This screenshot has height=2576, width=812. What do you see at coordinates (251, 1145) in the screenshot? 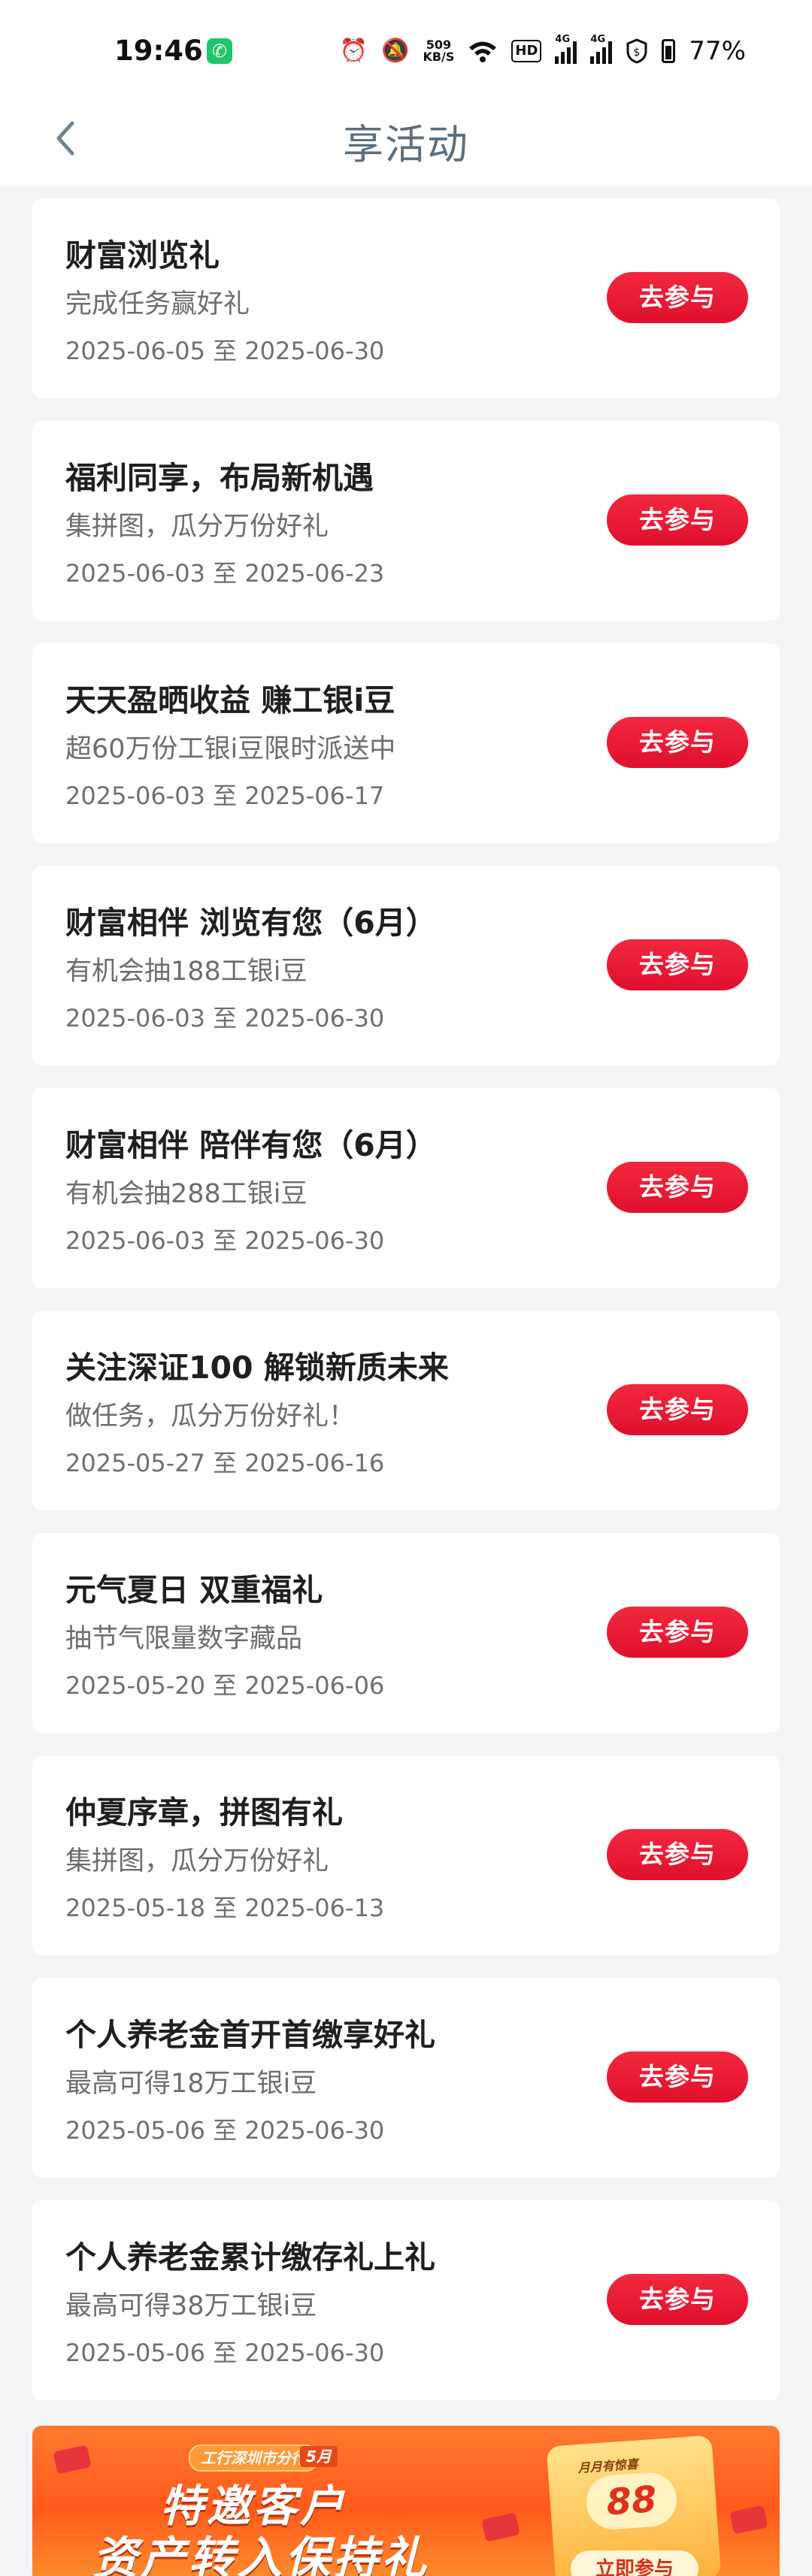
I see `activity-title: 财富相伴 陪伴有您（6月）` at bounding box center [251, 1145].